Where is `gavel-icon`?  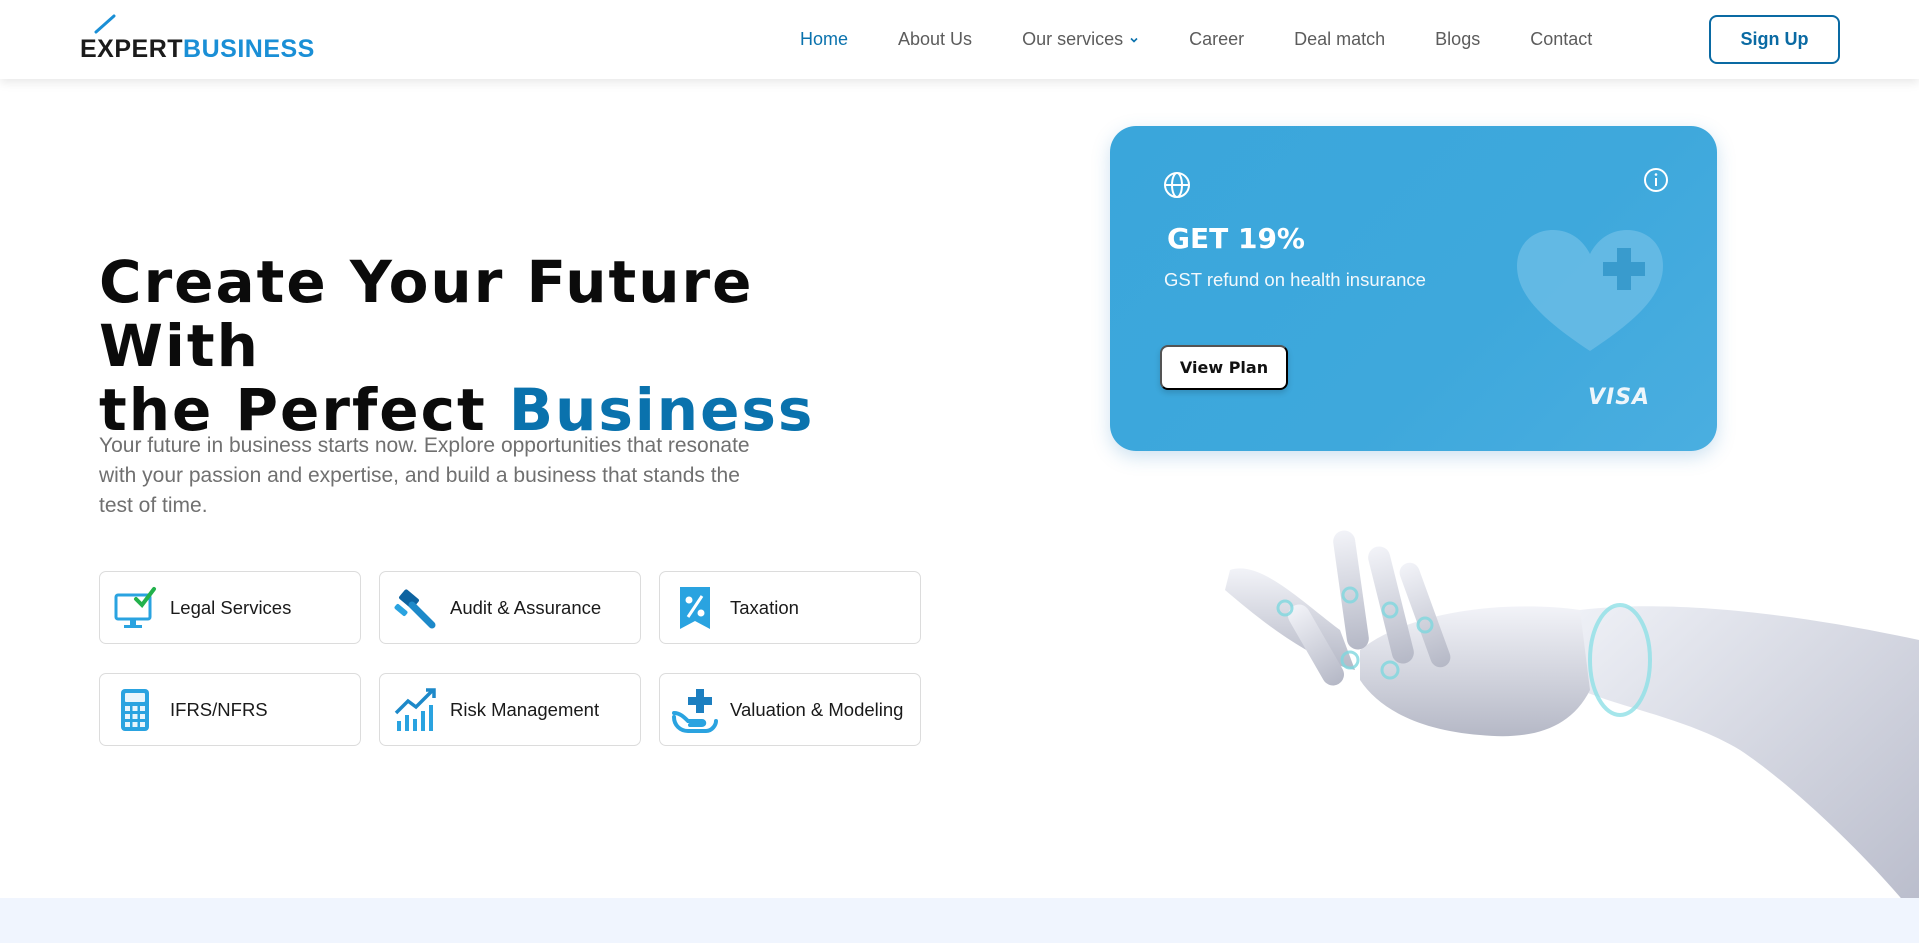
gavel-icon is located at coordinates (415, 608).